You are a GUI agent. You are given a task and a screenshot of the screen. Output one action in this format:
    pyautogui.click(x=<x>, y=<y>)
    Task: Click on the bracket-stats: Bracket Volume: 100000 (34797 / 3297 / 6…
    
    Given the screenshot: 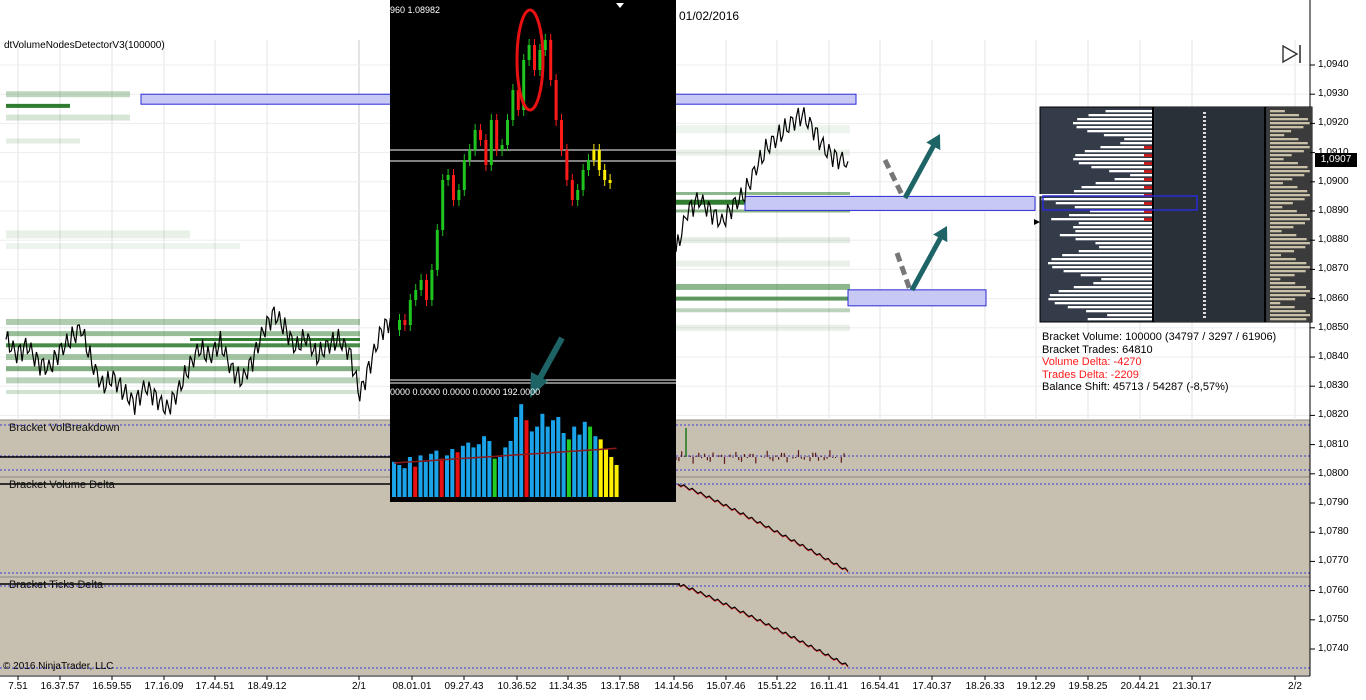 What is the action you would take?
    pyautogui.click(x=1159, y=362)
    